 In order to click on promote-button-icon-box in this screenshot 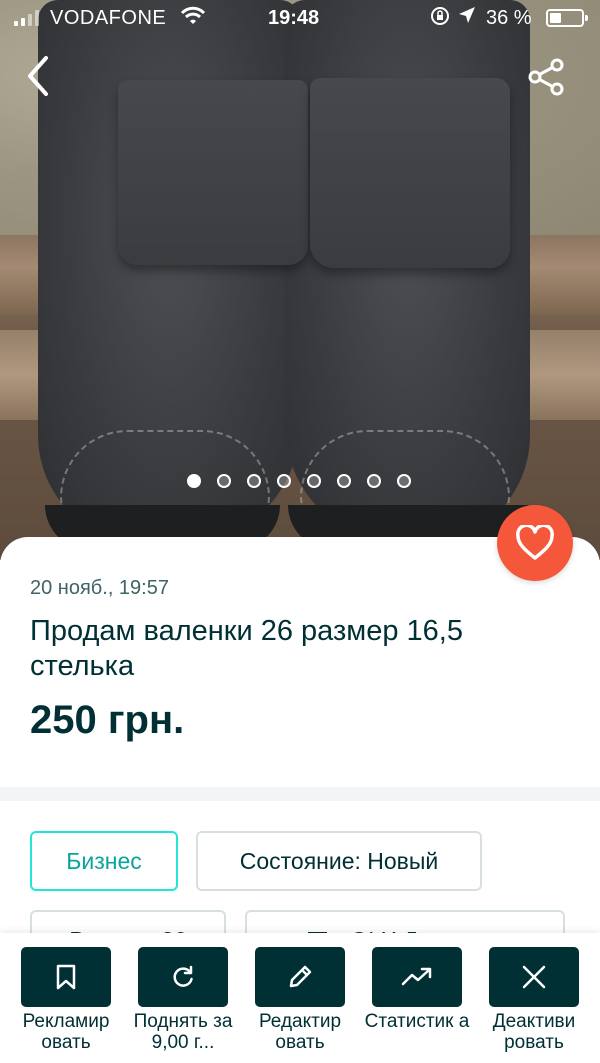, I will do `click(66, 977)`.